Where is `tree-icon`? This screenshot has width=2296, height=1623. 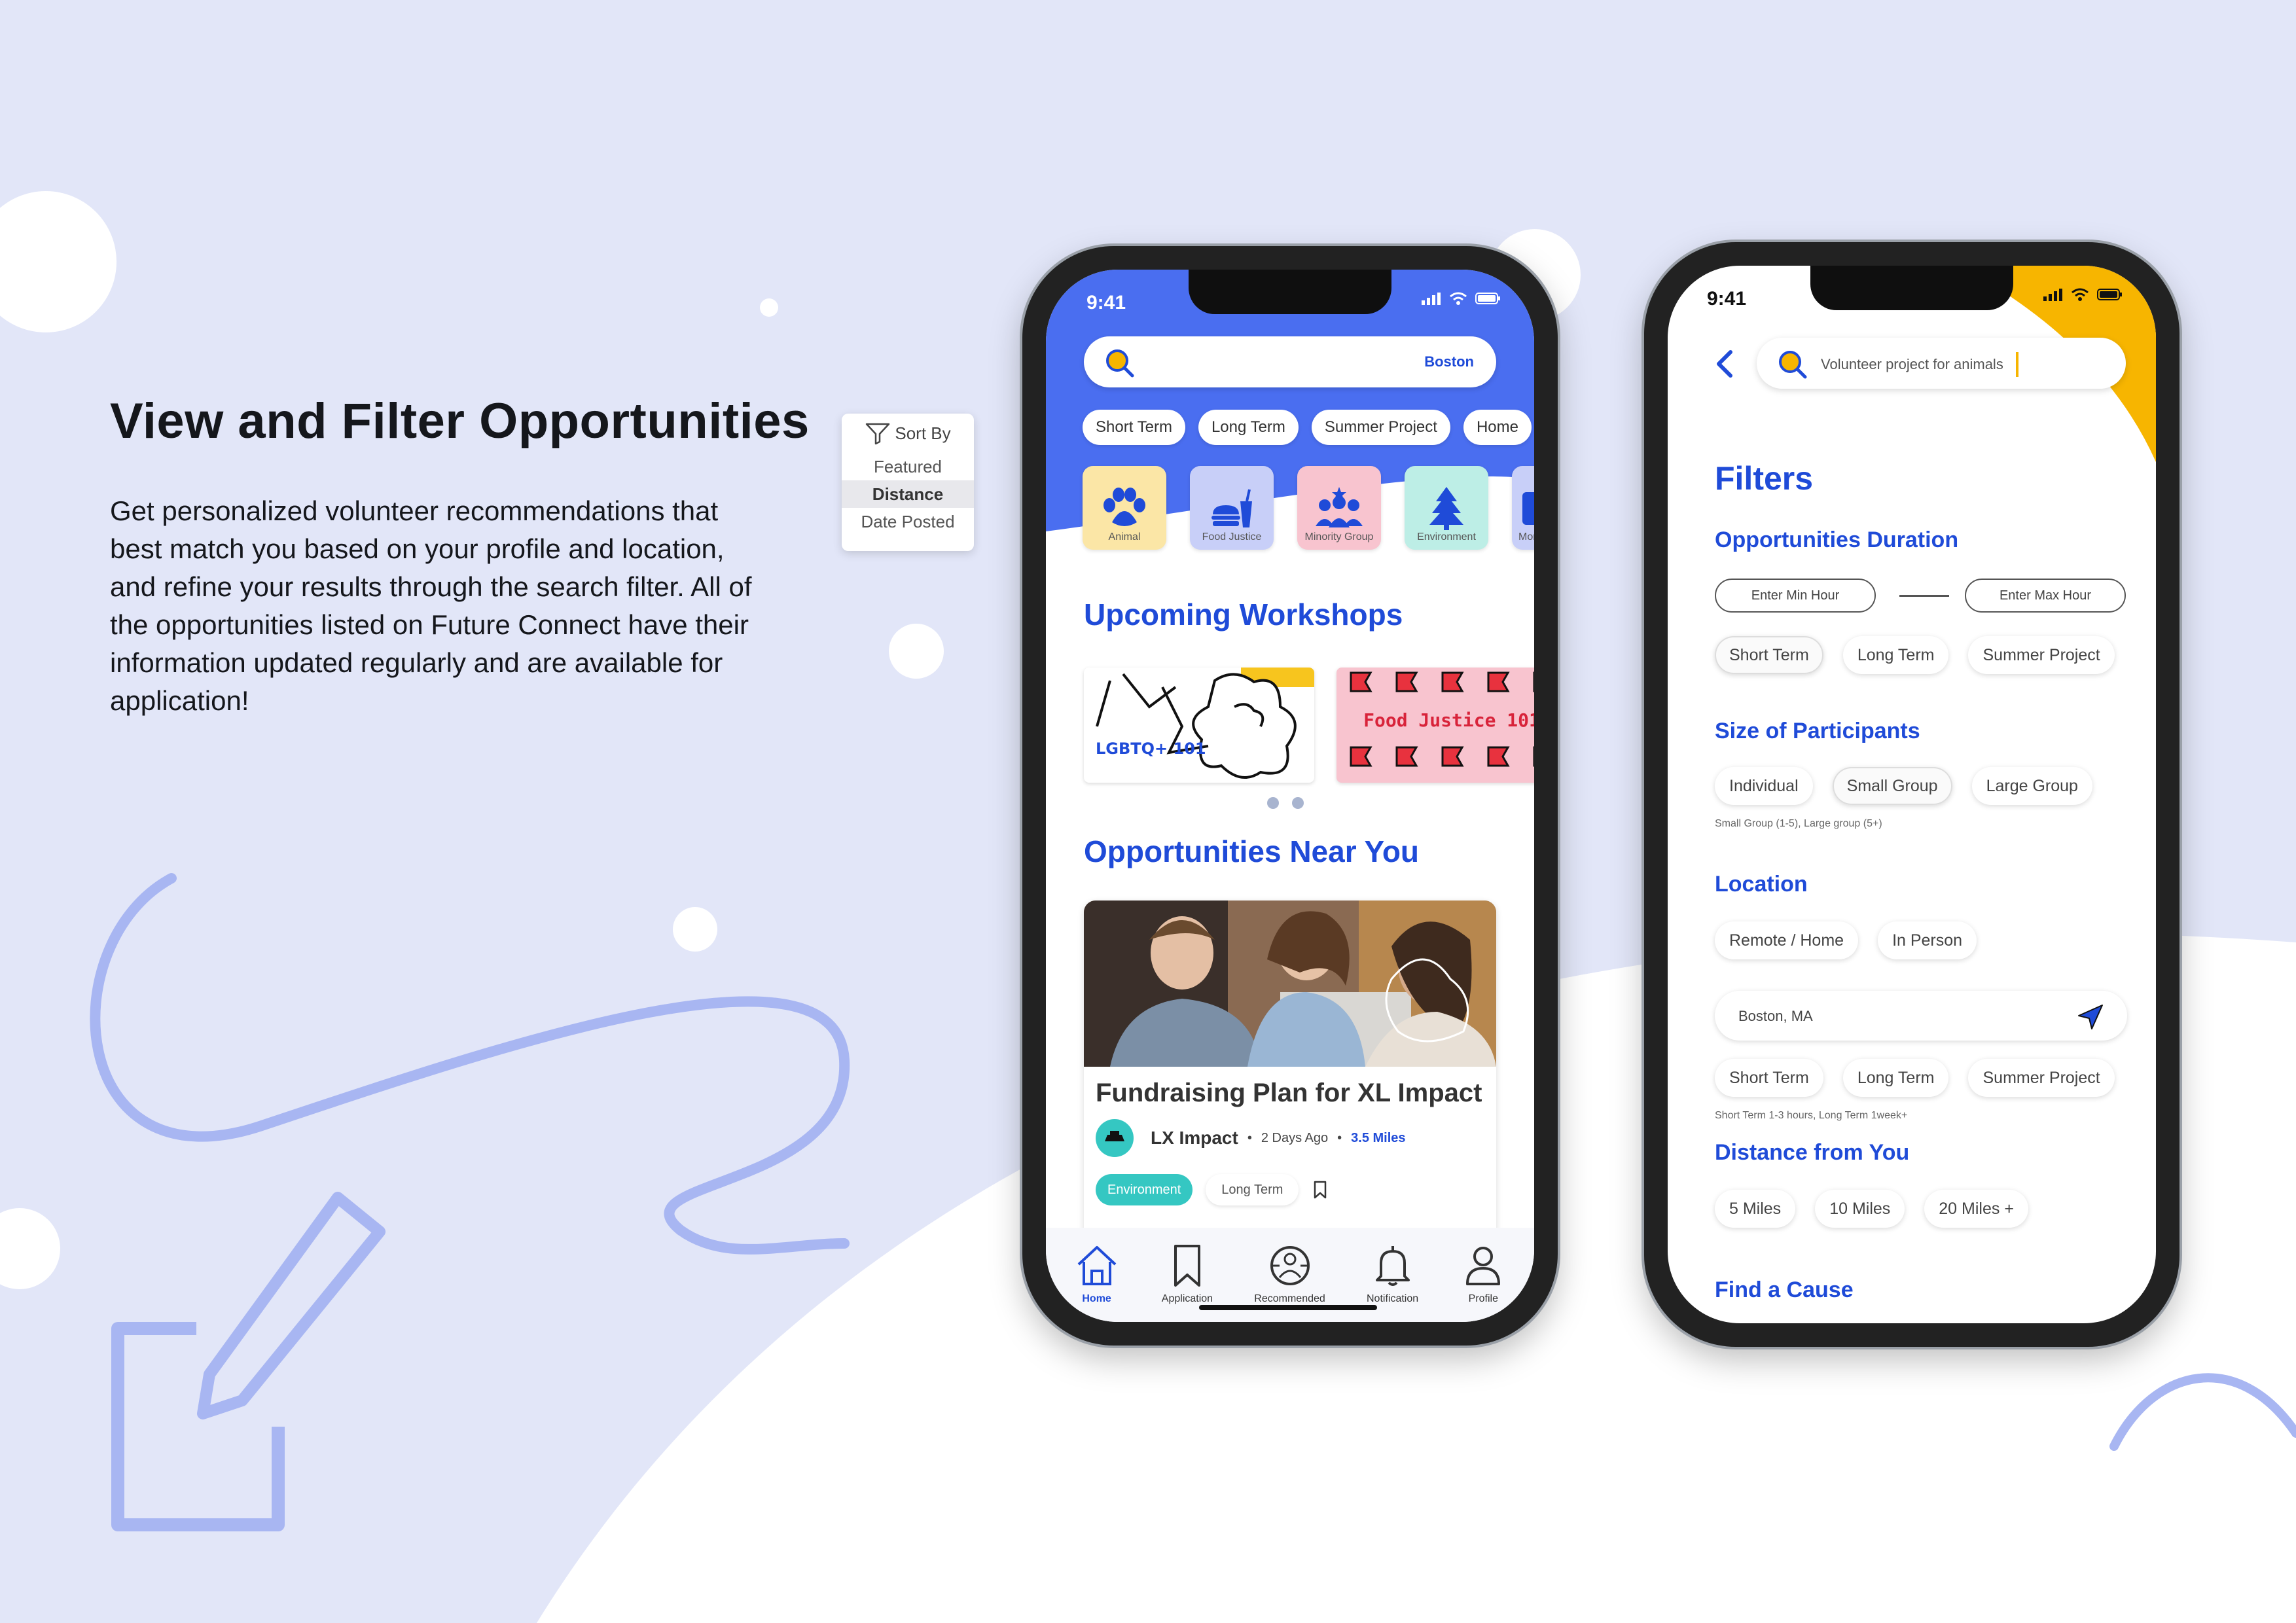 tree-icon is located at coordinates (1446, 508).